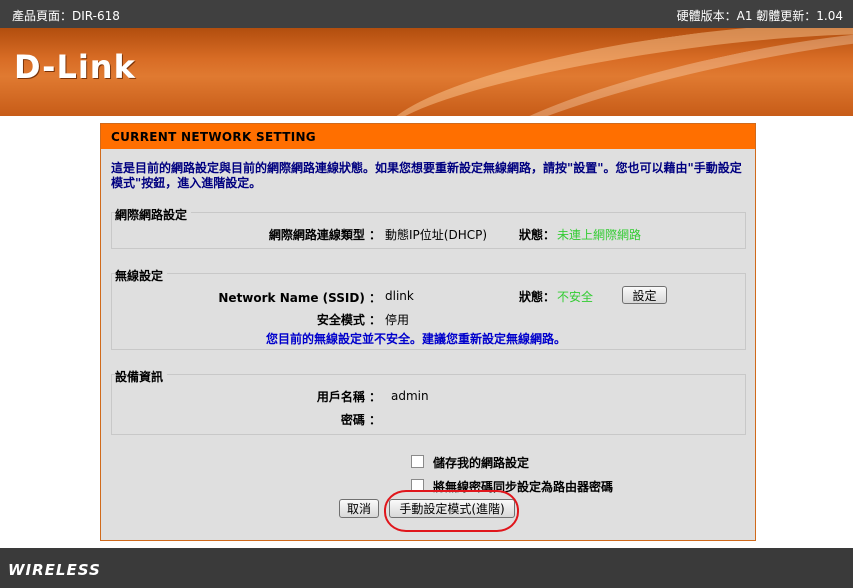  What do you see at coordinates (397, 320) in the screenshot?
I see `security-mode-value: 停用` at bounding box center [397, 320].